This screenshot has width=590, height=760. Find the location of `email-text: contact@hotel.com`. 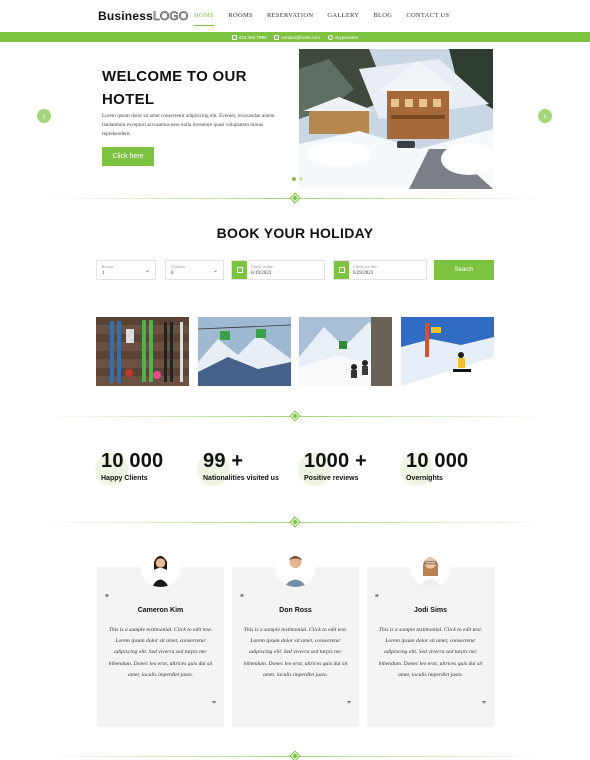

email-text: contact@hotel.com is located at coordinates (301, 37).